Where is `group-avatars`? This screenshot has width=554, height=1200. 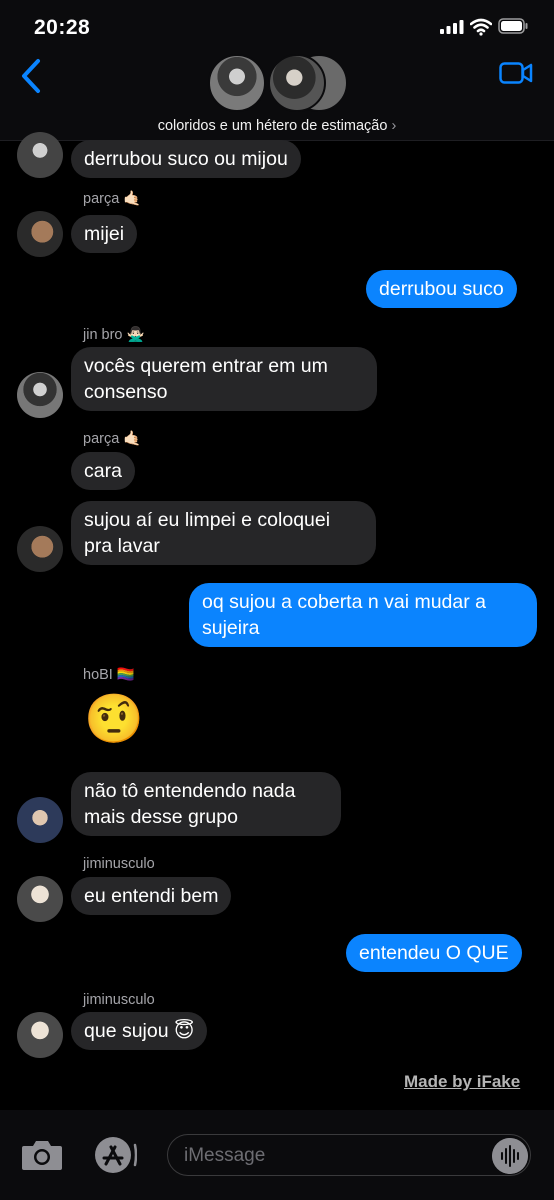 group-avatars is located at coordinates (278, 83).